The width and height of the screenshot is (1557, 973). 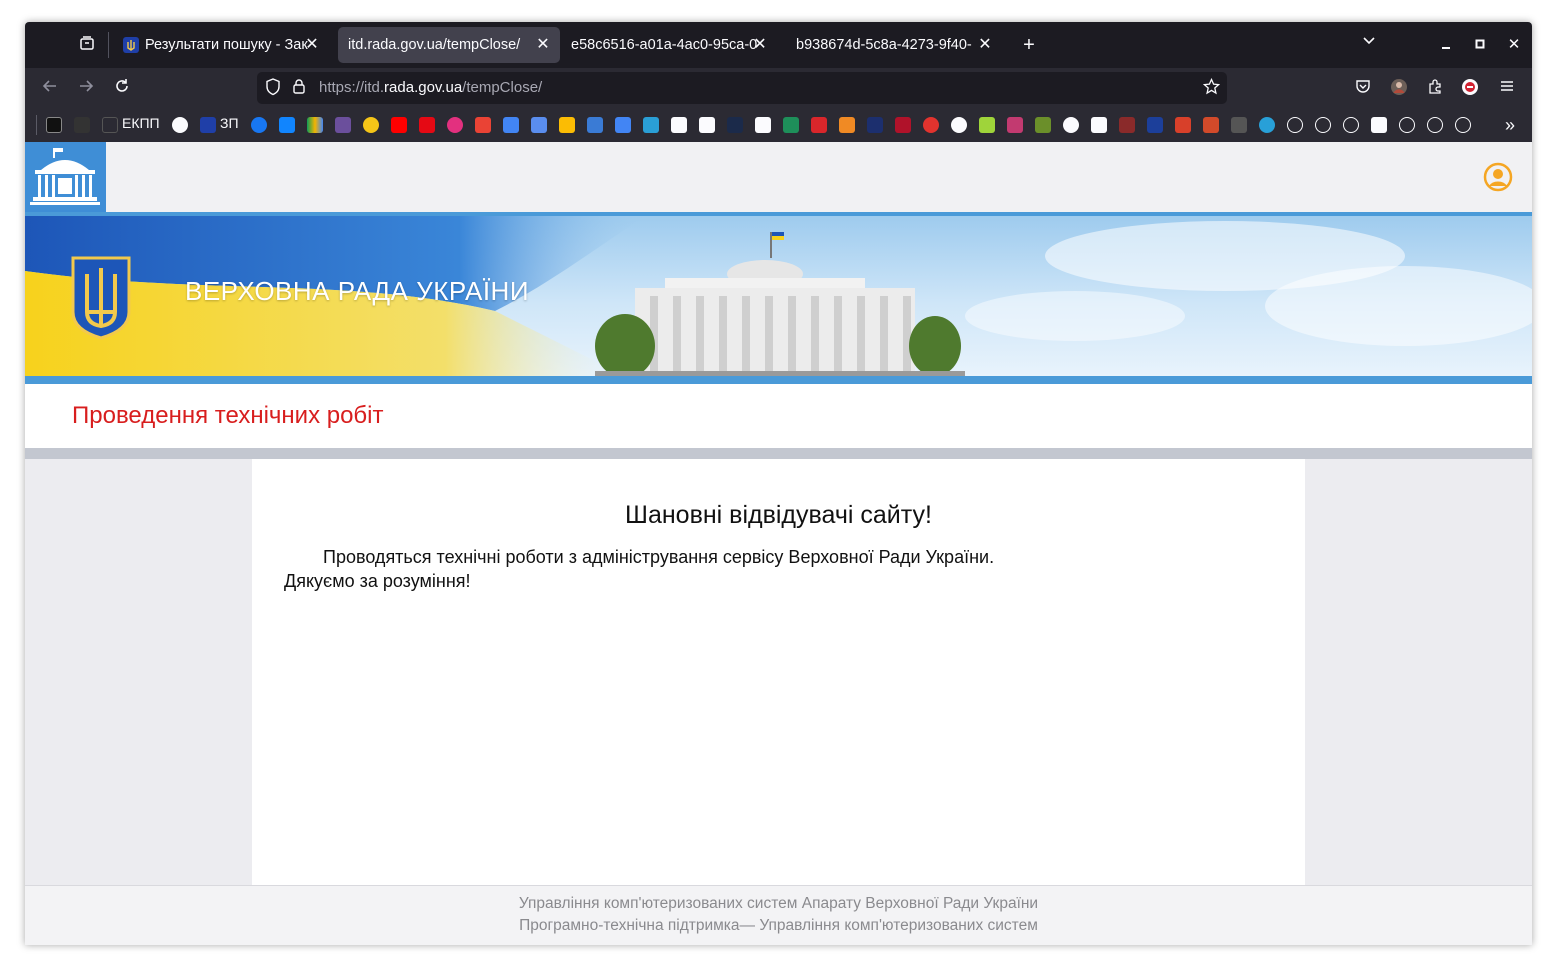 What do you see at coordinates (1211, 89) in the screenshot?
I see `bookmark-star-icon` at bounding box center [1211, 89].